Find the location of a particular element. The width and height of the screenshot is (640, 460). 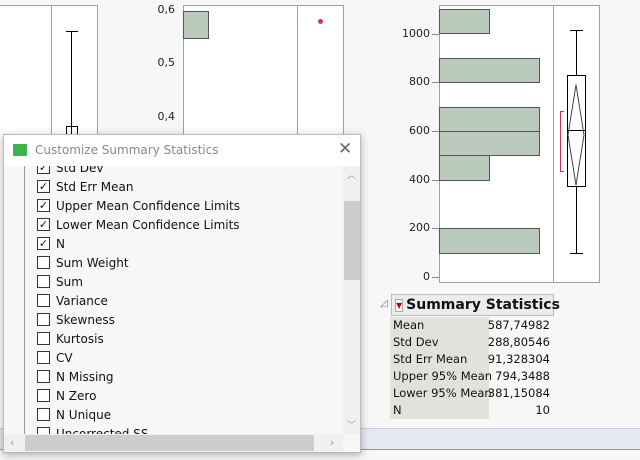

stat-value: 381,15084 is located at coordinates (518, 393).